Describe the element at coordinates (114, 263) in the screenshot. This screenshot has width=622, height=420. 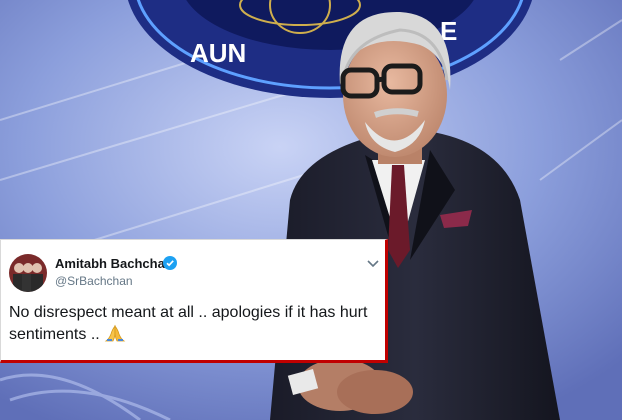
I see `author-name: Amitabh Bachchan` at that location.